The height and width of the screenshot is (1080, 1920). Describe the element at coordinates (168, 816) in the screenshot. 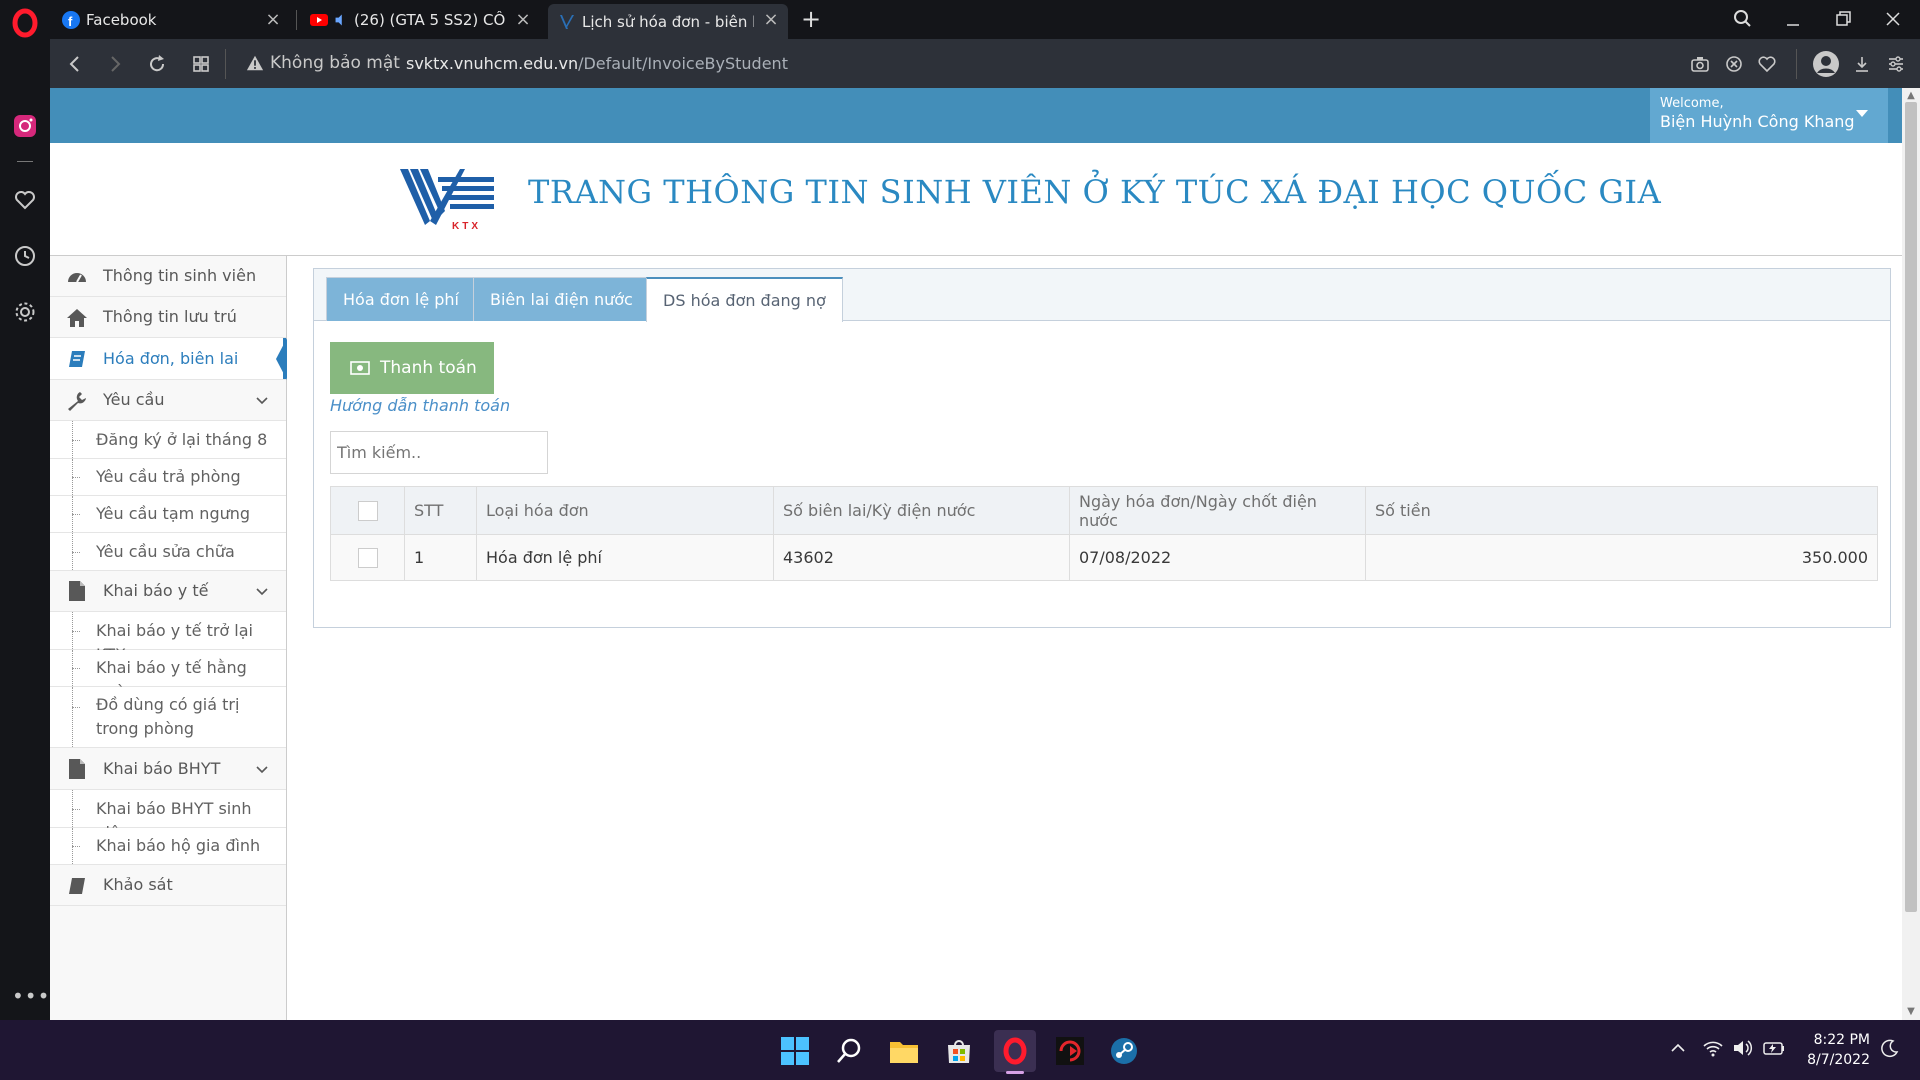

I see `submenu-item: Khai báo BHYT sinh viên` at that location.